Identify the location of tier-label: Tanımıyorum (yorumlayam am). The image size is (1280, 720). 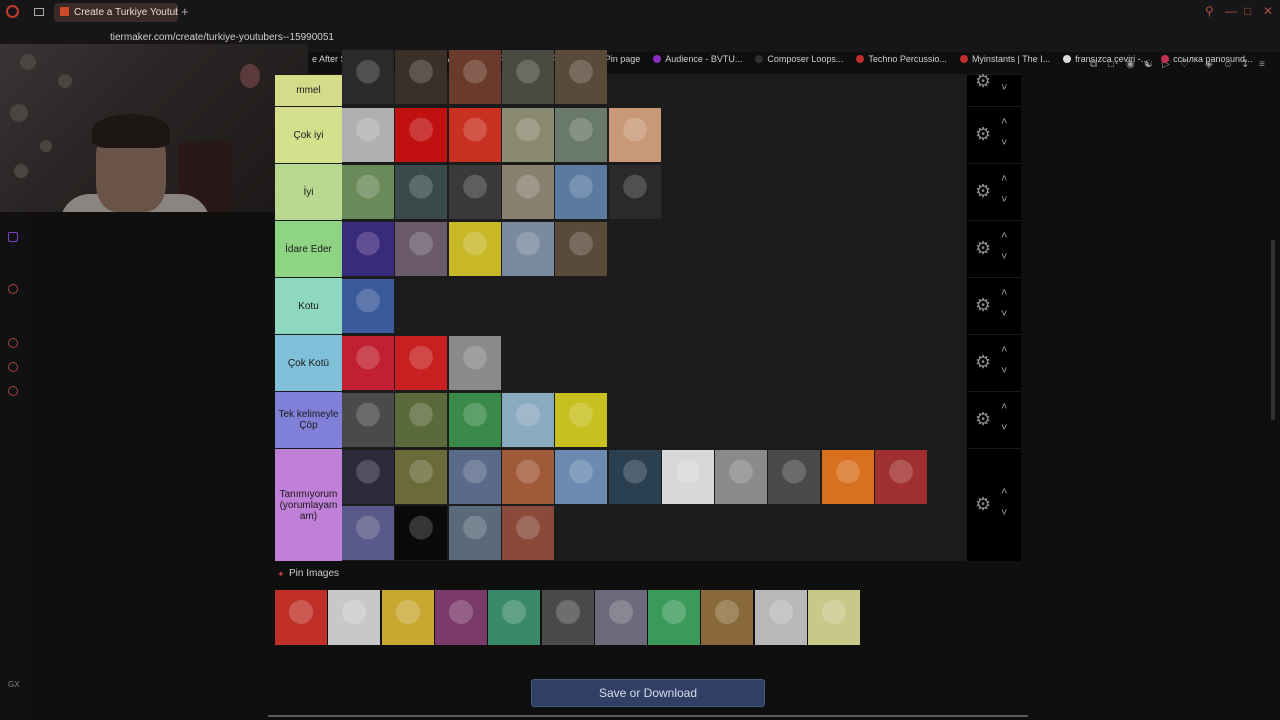
(308, 505).